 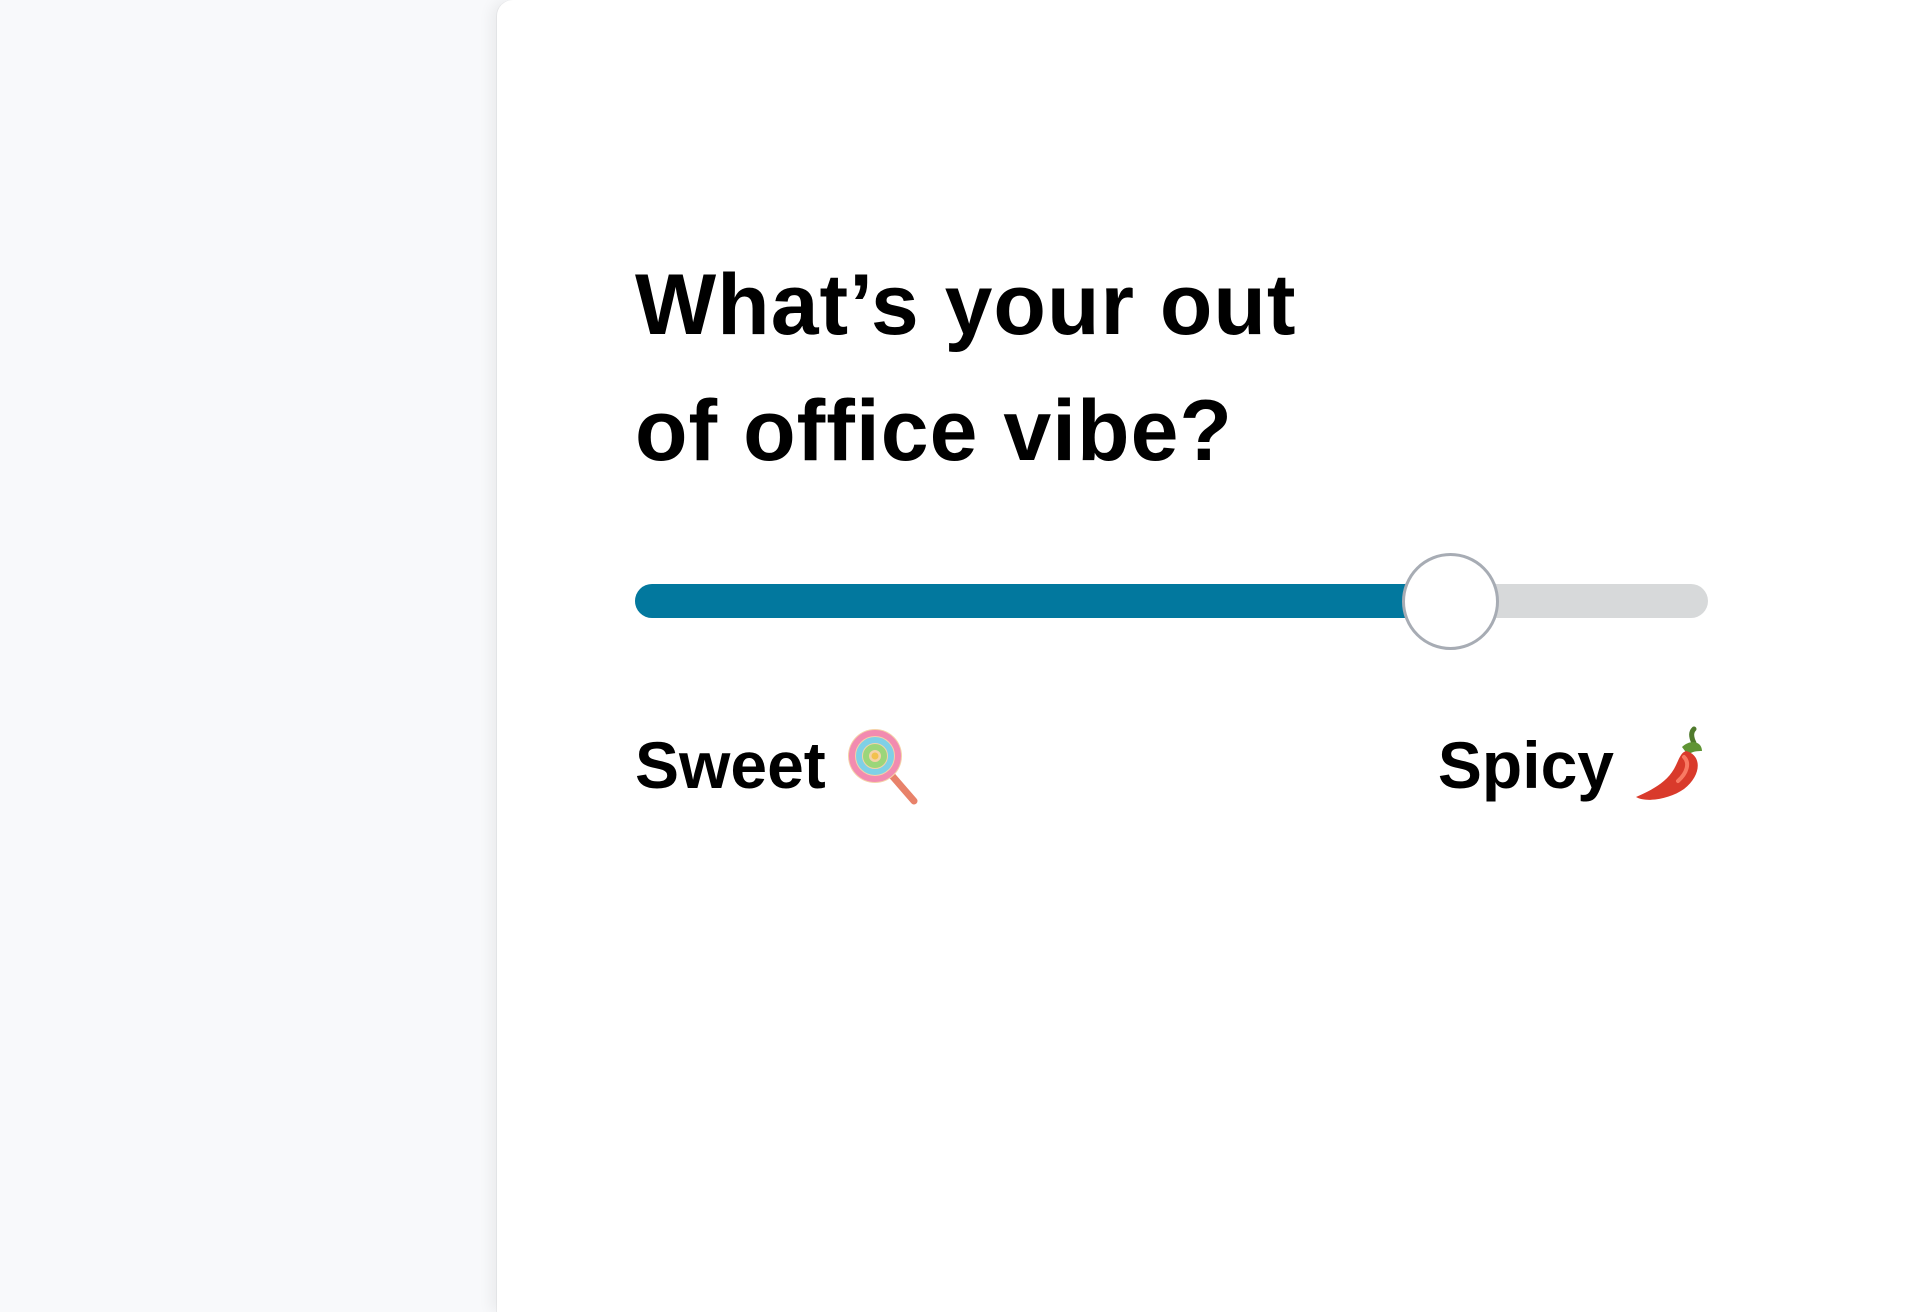 I want to click on slider-thumb, so click(x=1450, y=601).